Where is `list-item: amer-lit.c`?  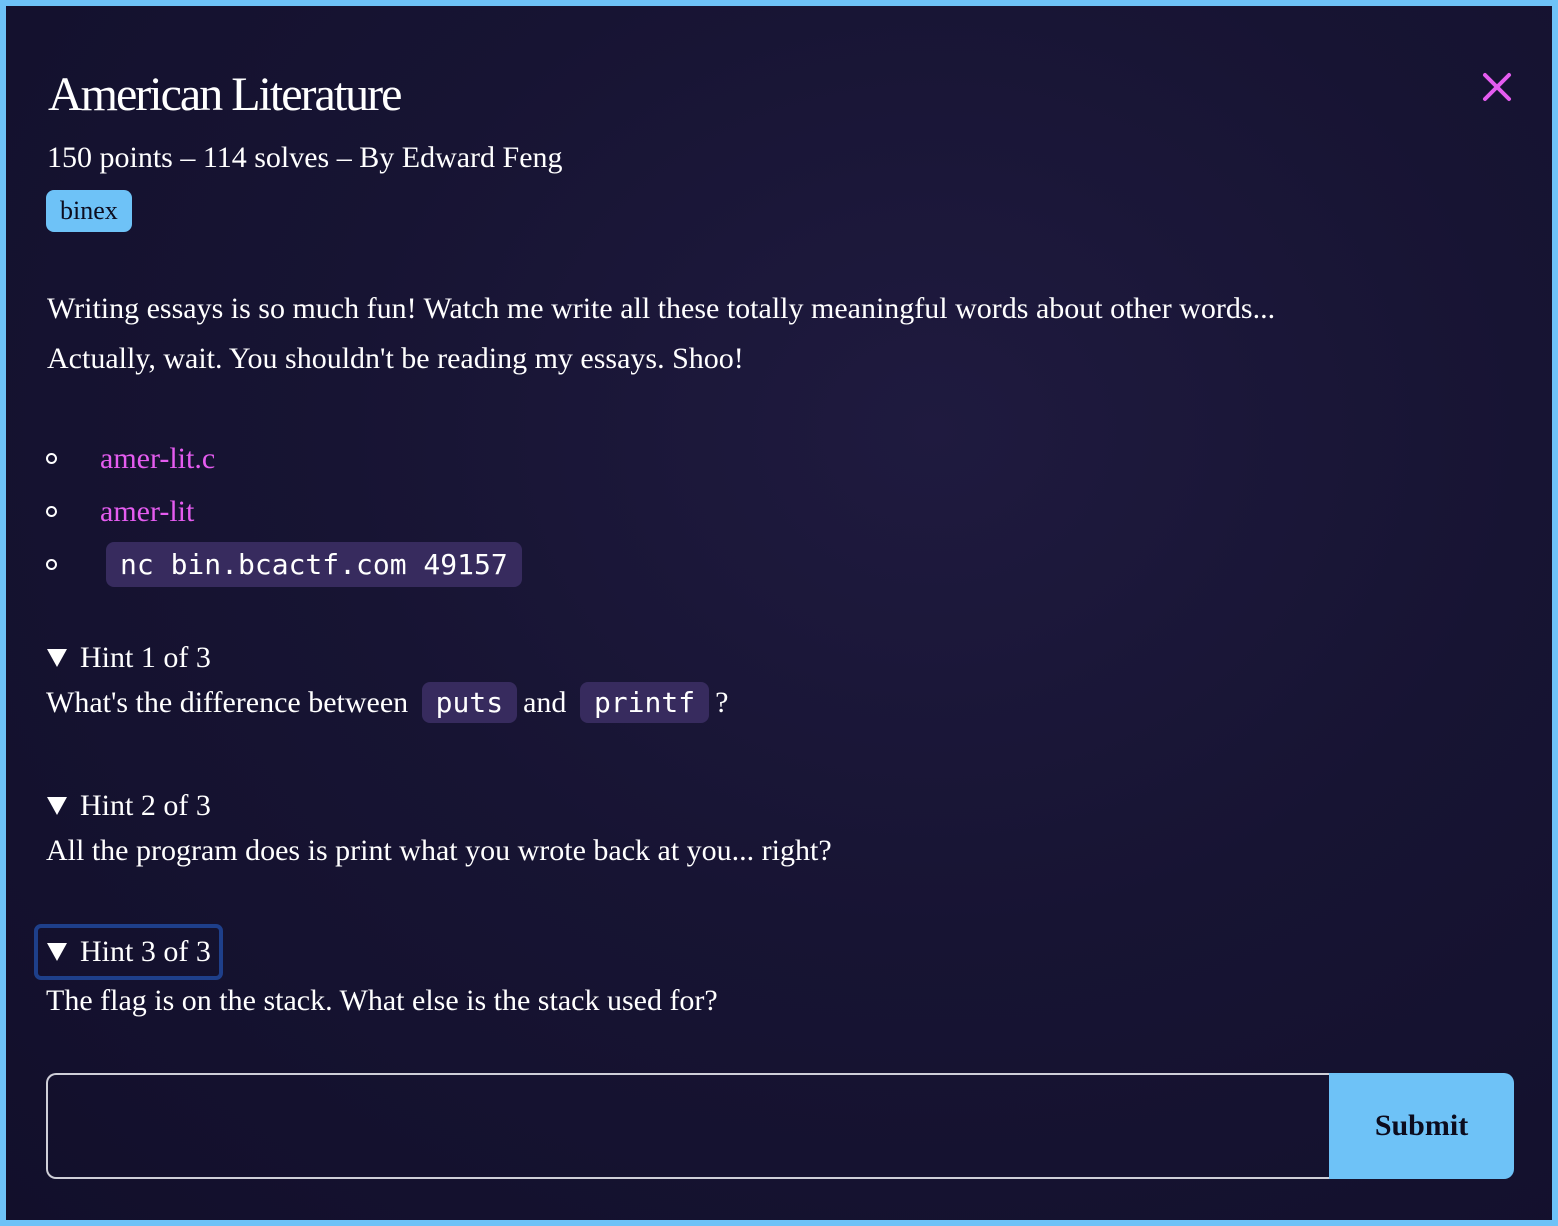
list-item: amer-lit.c is located at coordinates (284, 458).